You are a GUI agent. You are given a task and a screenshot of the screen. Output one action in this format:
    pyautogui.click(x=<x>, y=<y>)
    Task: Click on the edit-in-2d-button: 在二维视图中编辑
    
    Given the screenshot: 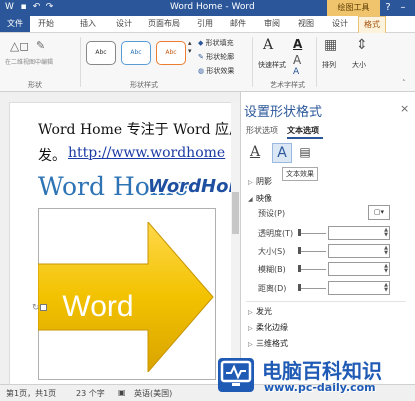 What is the action you would take?
    pyautogui.click(x=29, y=61)
    